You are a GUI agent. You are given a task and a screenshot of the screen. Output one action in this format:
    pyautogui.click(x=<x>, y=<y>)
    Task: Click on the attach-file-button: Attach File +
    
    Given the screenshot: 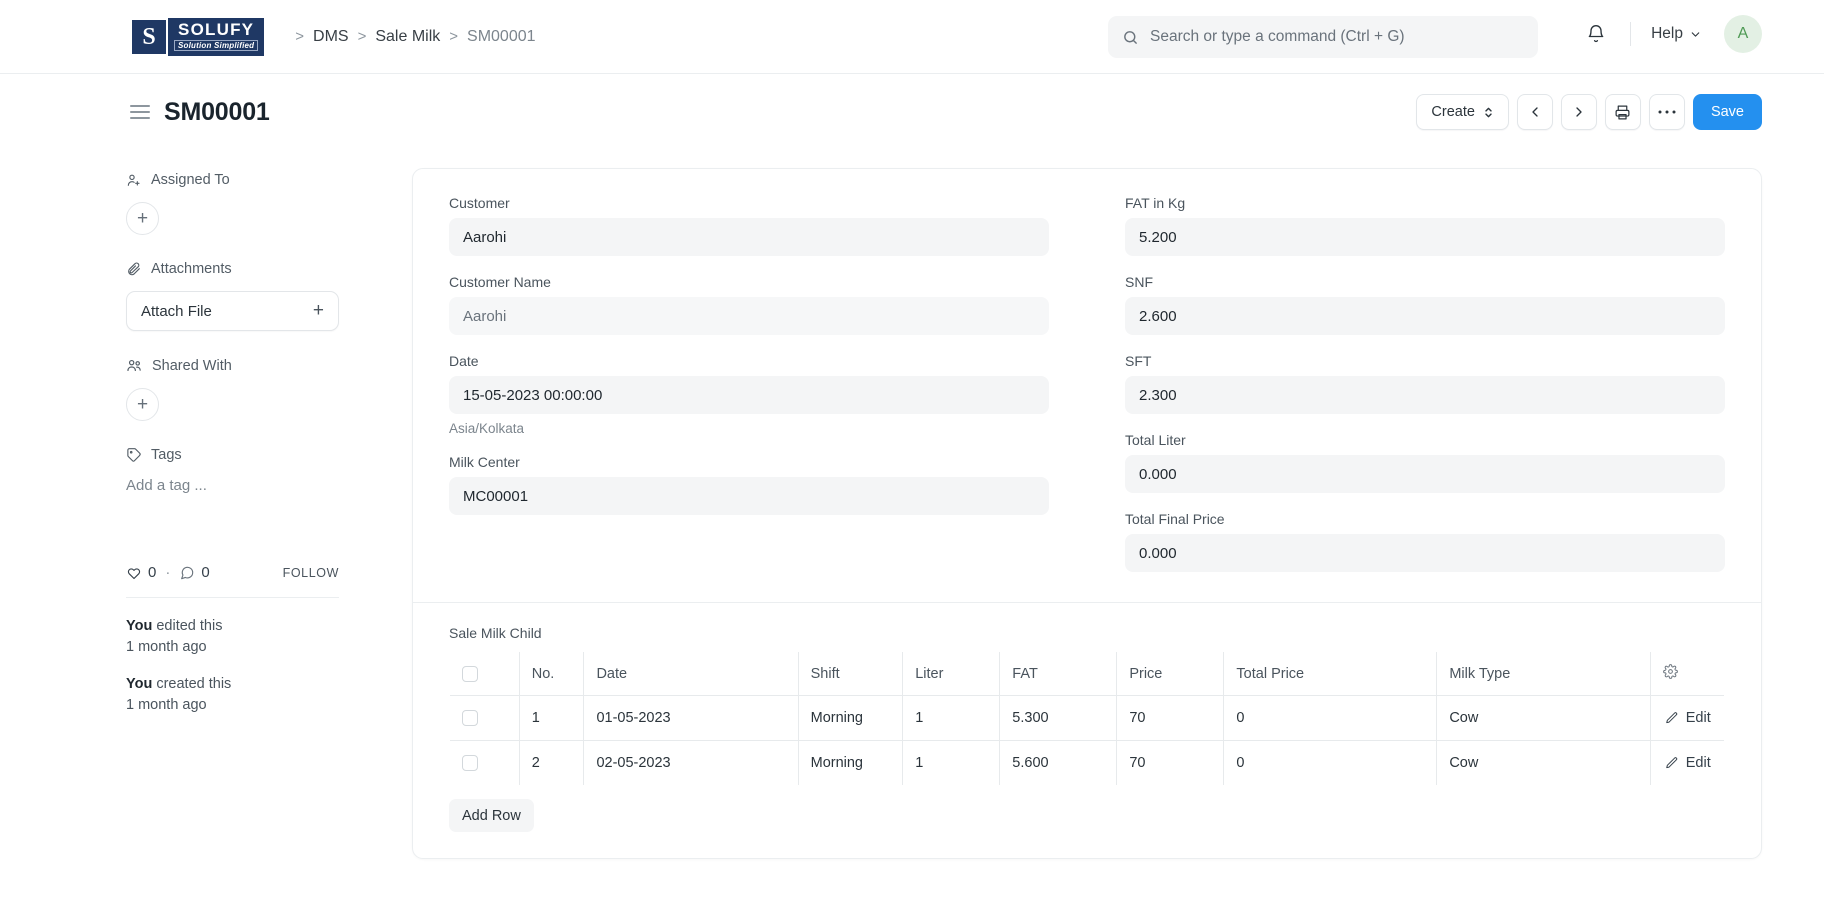 What is the action you would take?
    pyautogui.click(x=232, y=311)
    